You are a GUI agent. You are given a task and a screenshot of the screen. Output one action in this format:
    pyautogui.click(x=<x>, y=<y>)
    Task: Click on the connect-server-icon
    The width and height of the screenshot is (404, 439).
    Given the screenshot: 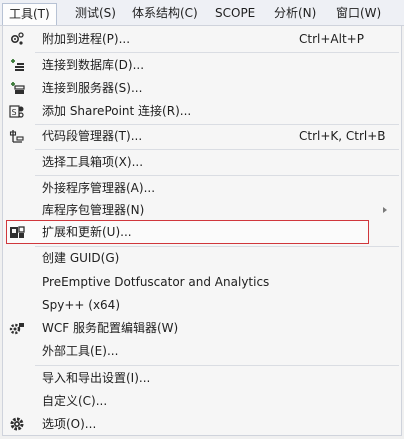 What is the action you would take?
    pyautogui.click(x=17, y=88)
    